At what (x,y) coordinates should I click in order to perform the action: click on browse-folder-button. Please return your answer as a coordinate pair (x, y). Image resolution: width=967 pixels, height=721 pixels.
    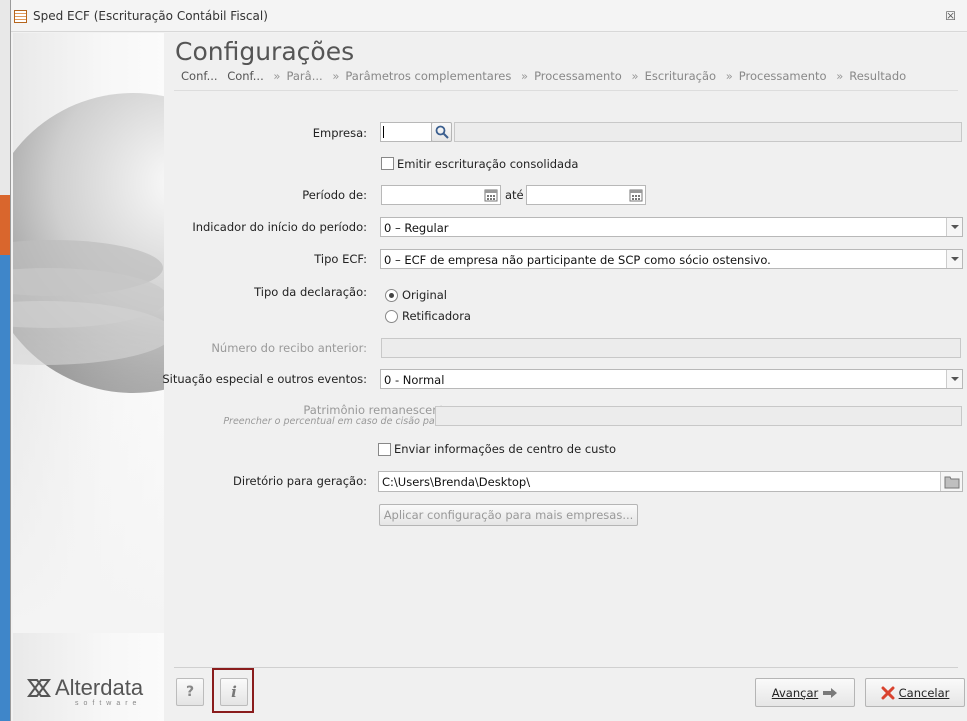
    Looking at the image, I should click on (951, 481).